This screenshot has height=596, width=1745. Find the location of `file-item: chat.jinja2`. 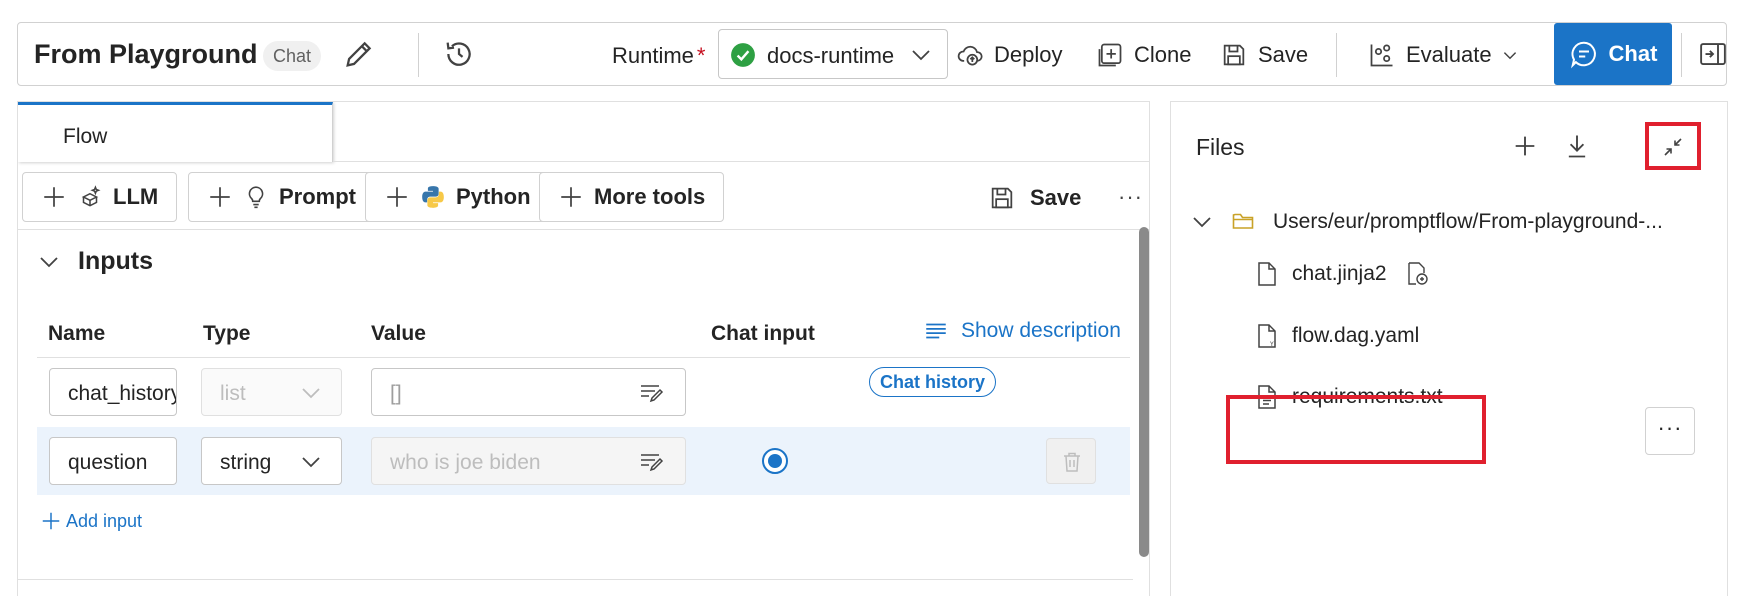

file-item: chat.jinja2 is located at coordinates (1343, 274).